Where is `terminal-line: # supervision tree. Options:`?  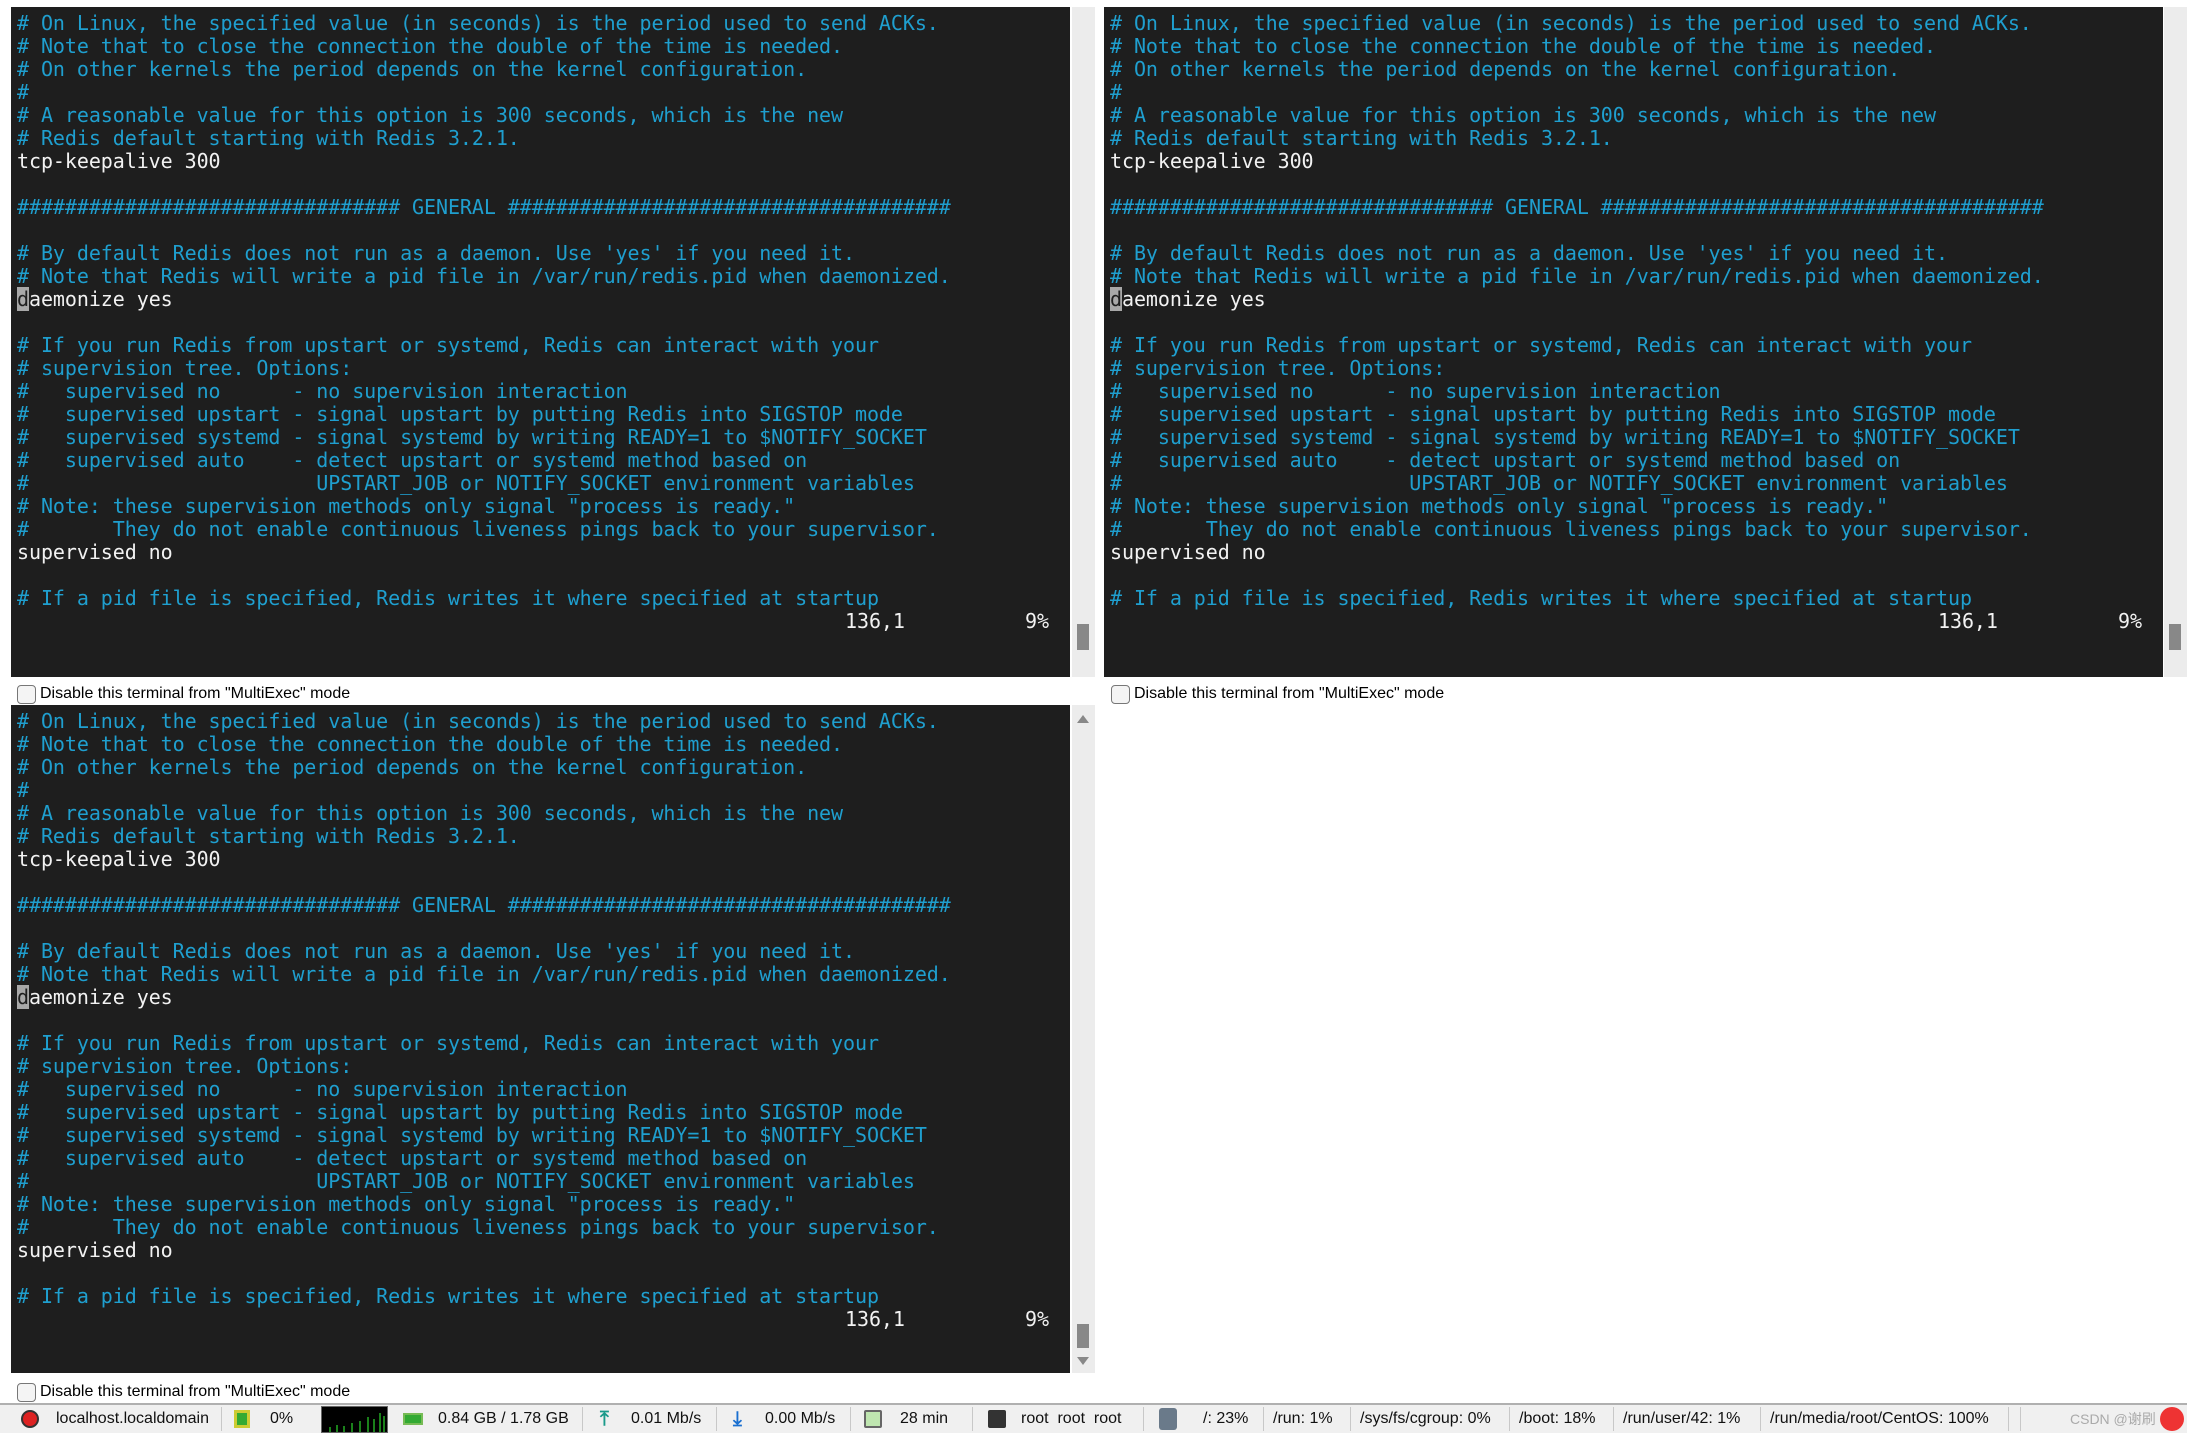 terminal-line: # supervision tree. Options: is located at coordinates (1278, 368).